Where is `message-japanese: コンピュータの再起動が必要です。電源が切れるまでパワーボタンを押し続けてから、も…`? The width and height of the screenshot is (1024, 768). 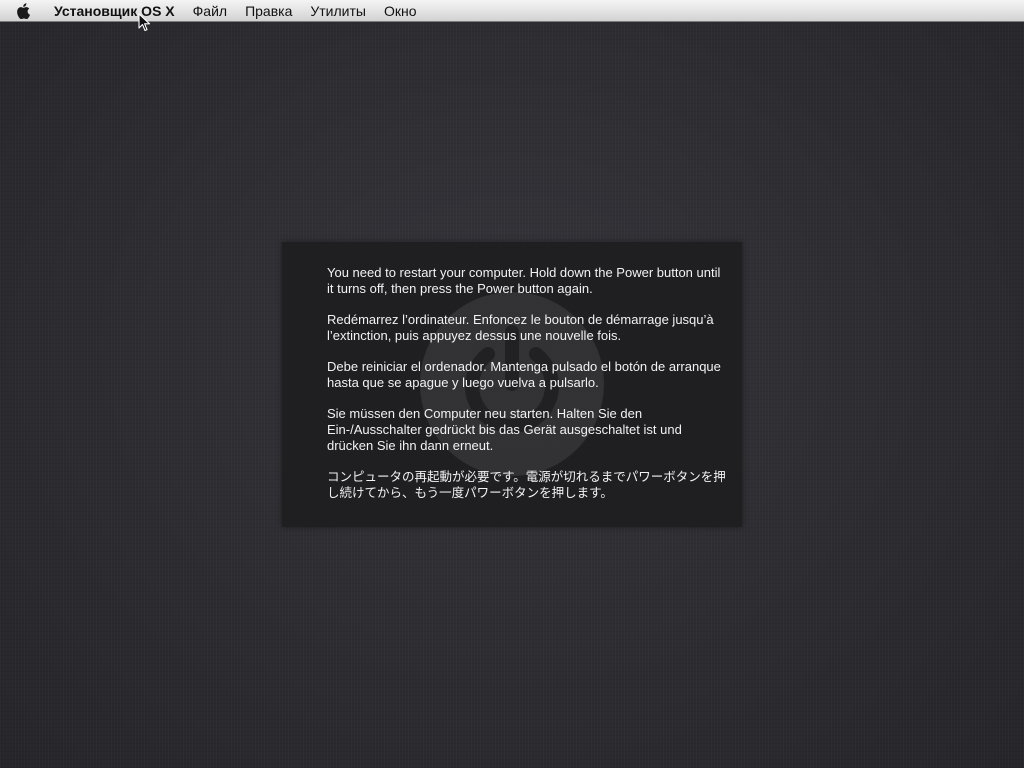 message-japanese: コンピュータの再起動が必要です。電源が切れるまでパワーボタンを押し続けてから、も… is located at coordinates (526, 485).